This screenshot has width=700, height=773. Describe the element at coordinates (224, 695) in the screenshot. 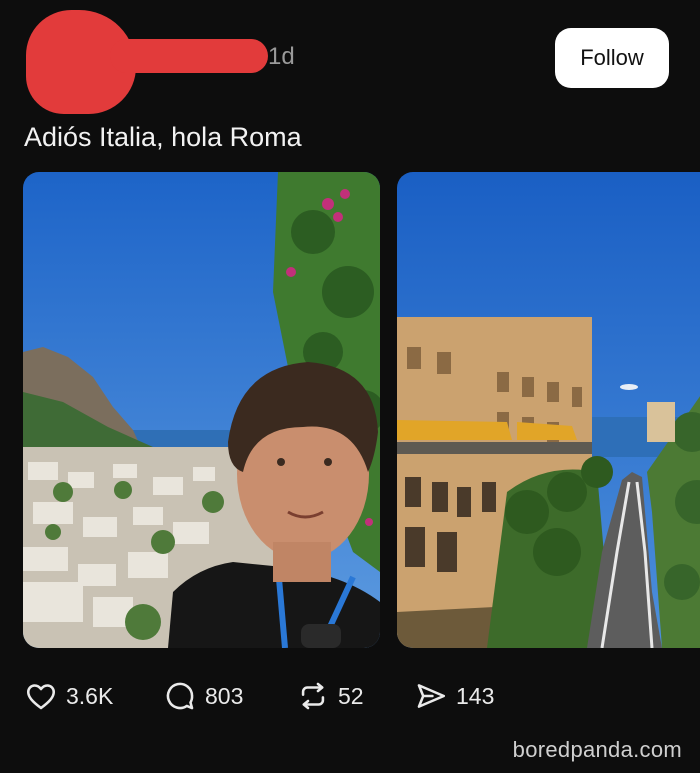

I see `reply-count: 803` at that location.